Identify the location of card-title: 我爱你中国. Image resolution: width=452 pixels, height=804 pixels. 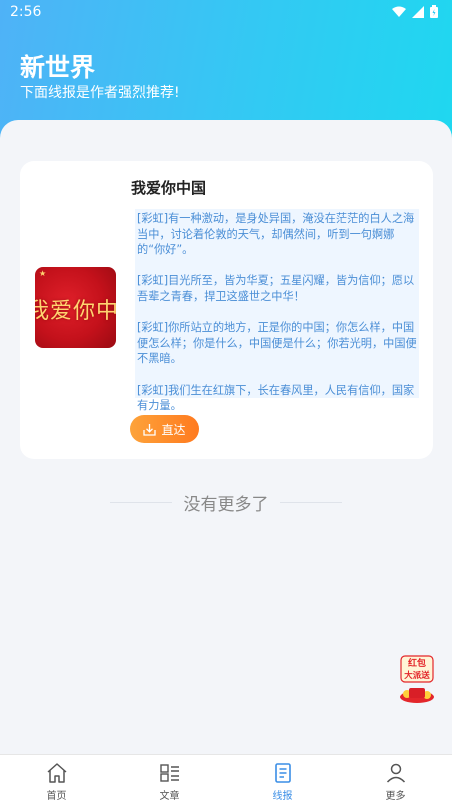
(169, 188).